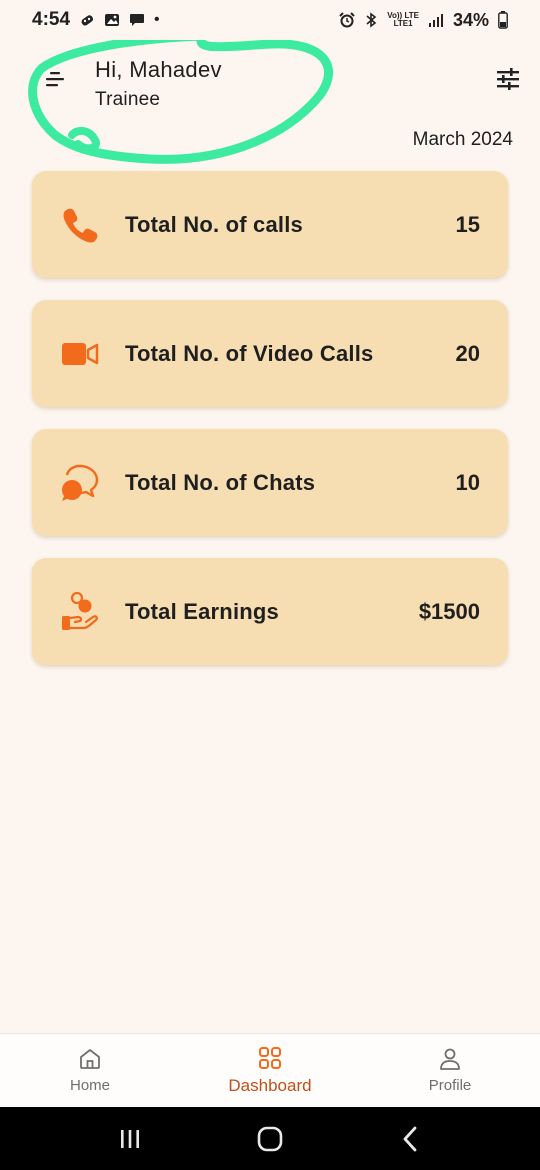 This screenshot has height=1170, width=540. Describe the element at coordinates (87, 20) in the screenshot. I see `game-icon` at that location.